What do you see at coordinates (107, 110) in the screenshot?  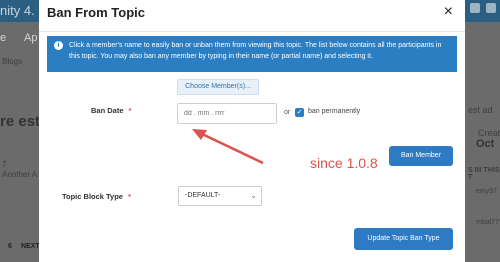 I see `ban-date-label-text: Ban Date` at bounding box center [107, 110].